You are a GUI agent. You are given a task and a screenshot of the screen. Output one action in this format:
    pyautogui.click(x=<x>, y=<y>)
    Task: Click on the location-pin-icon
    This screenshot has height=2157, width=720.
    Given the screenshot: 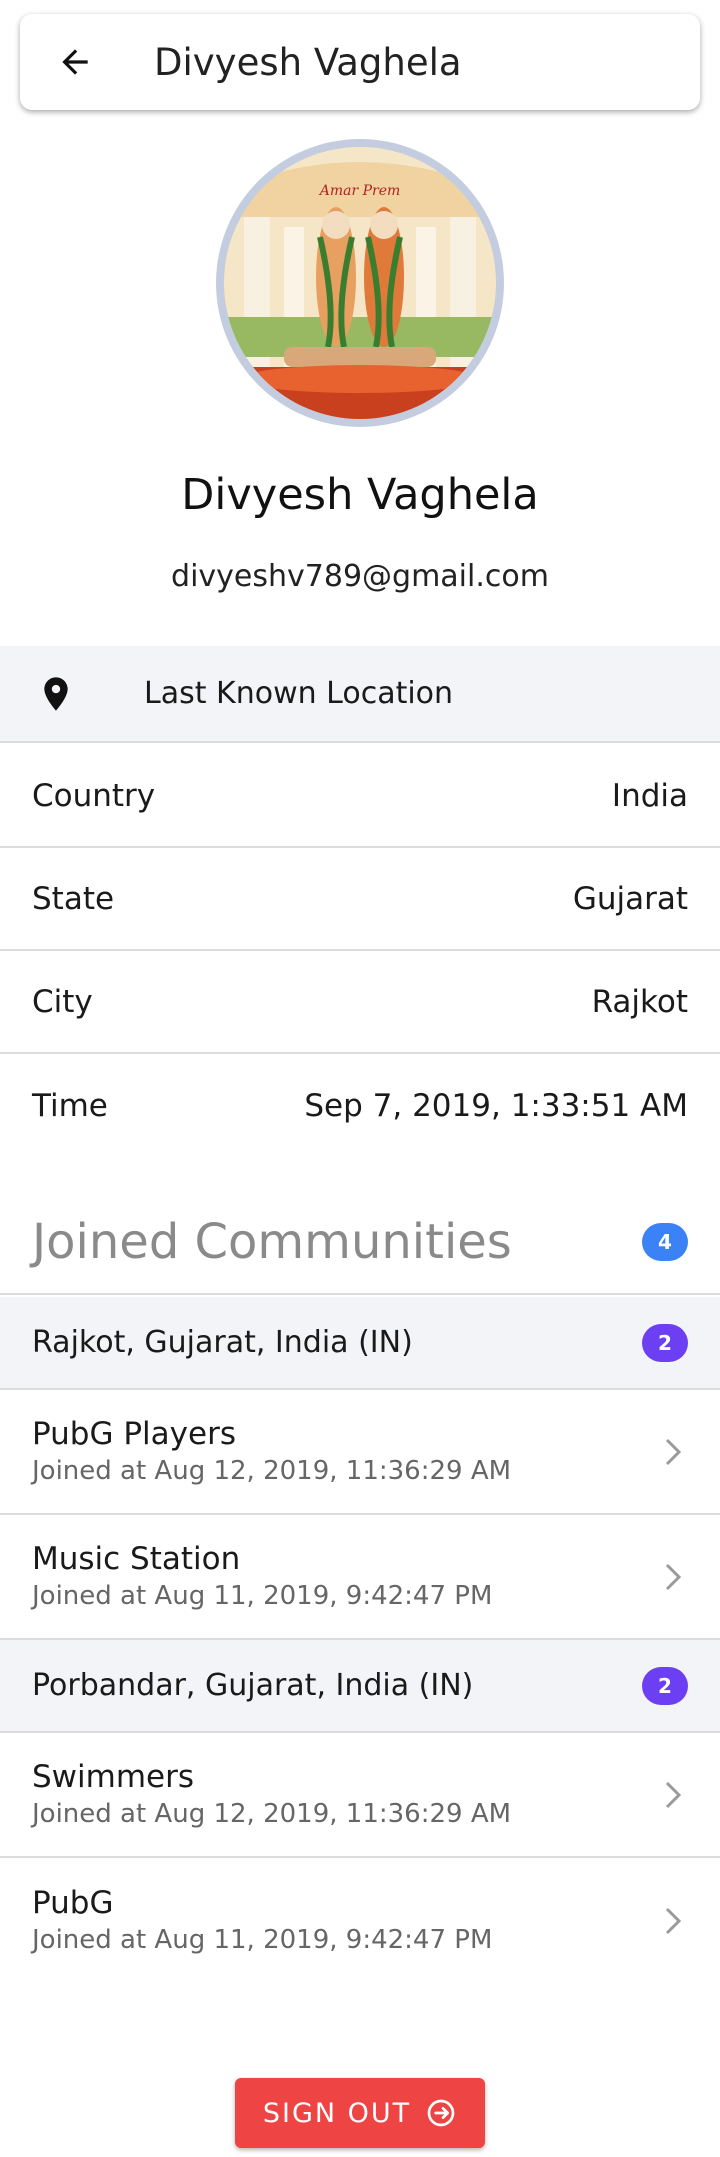 What is the action you would take?
    pyautogui.click(x=56, y=693)
    